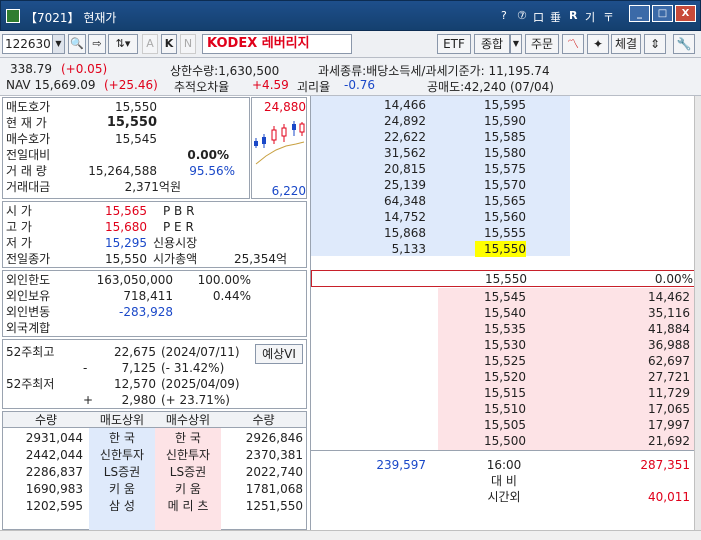 This screenshot has height=540, width=701. Describe the element at coordinates (77, 44) in the screenshot. I see `search-icon: 🔍` at that location.